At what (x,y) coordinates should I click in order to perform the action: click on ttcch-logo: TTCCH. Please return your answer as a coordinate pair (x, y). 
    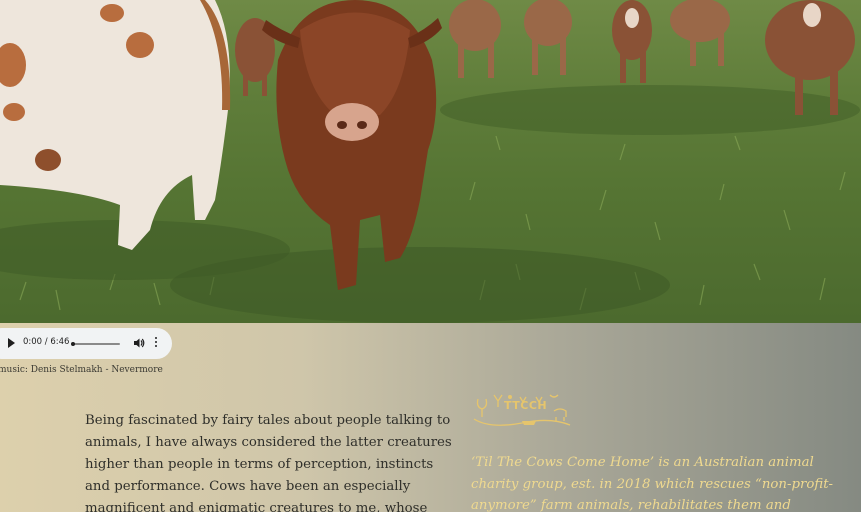
    Looking at the image, I should click on (525, 408).